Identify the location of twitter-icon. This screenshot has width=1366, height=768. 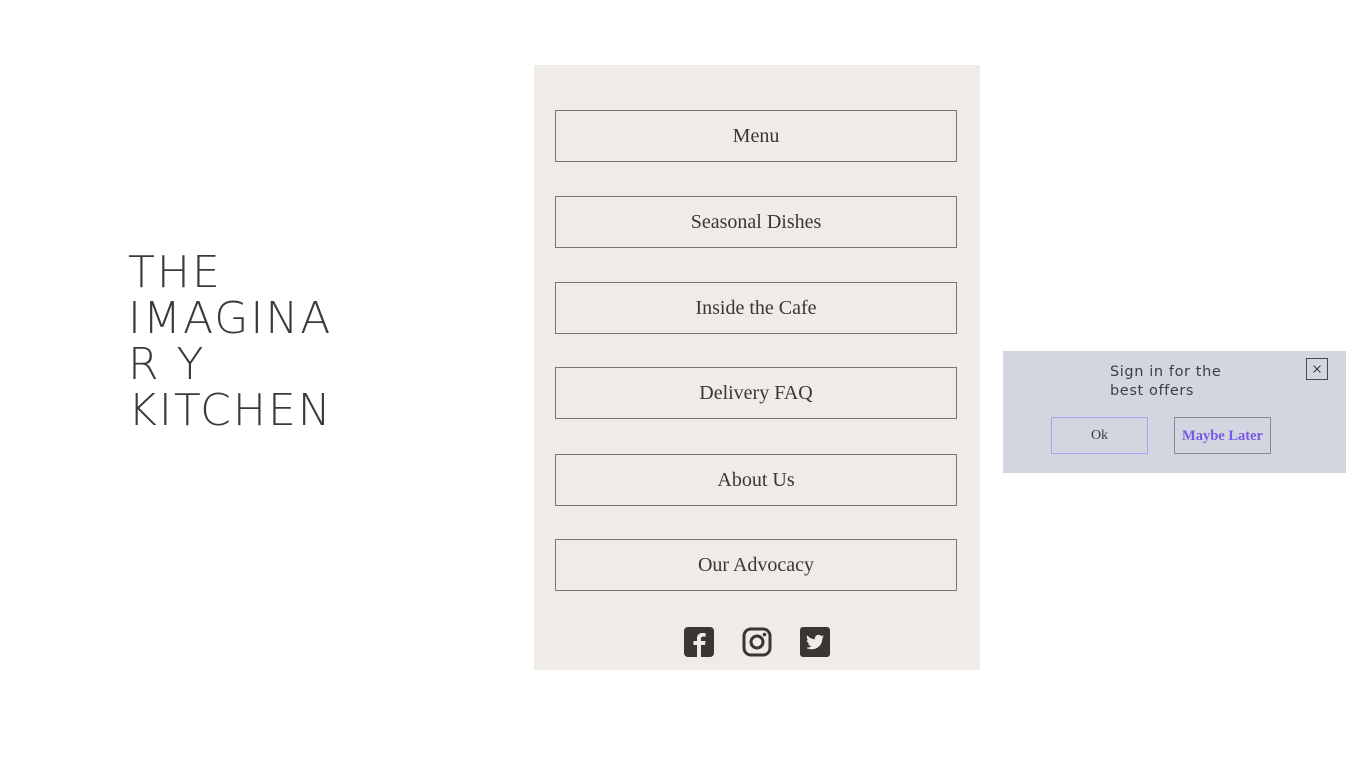
(815, 642).